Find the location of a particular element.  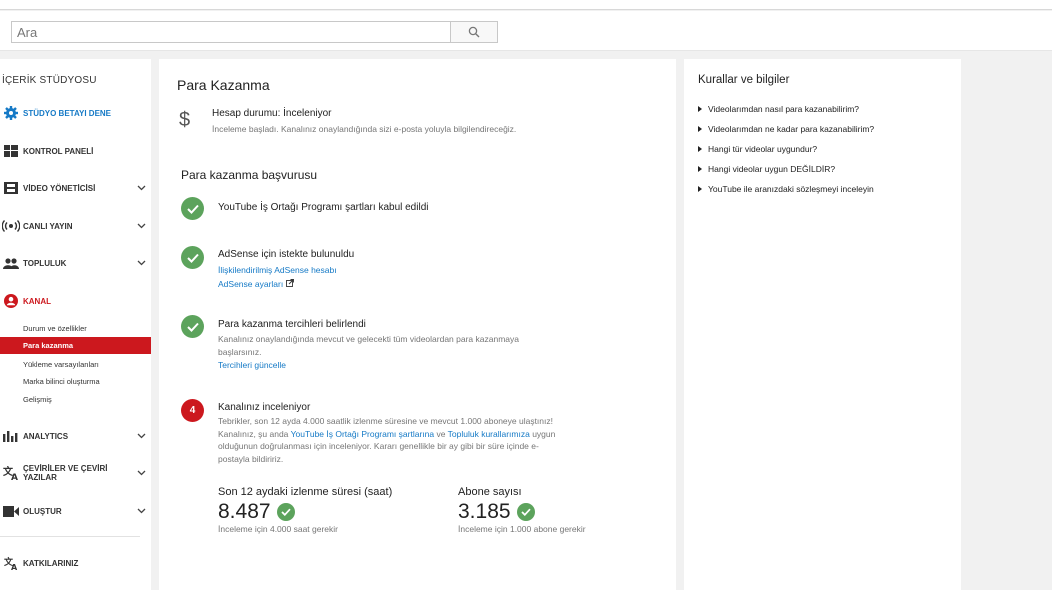

sidebar-item-create: OLUŞTUR is located at coordinates (75, 511).